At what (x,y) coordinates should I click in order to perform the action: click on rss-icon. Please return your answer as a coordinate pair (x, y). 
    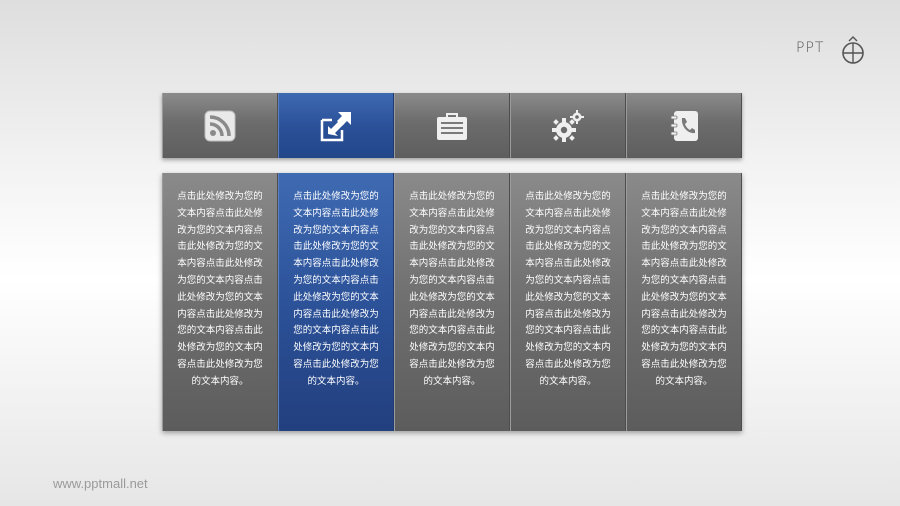
    Looking at the image, I should click on (220, 125).